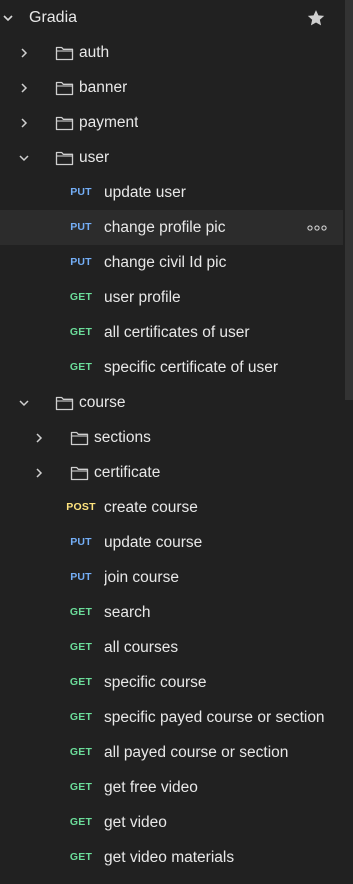 The height and width of the screenshot is (884, 353). What do you see at coordinates (127, 612) in the screenshot?
I see `request-label: search` at bounding box center [127, 612].